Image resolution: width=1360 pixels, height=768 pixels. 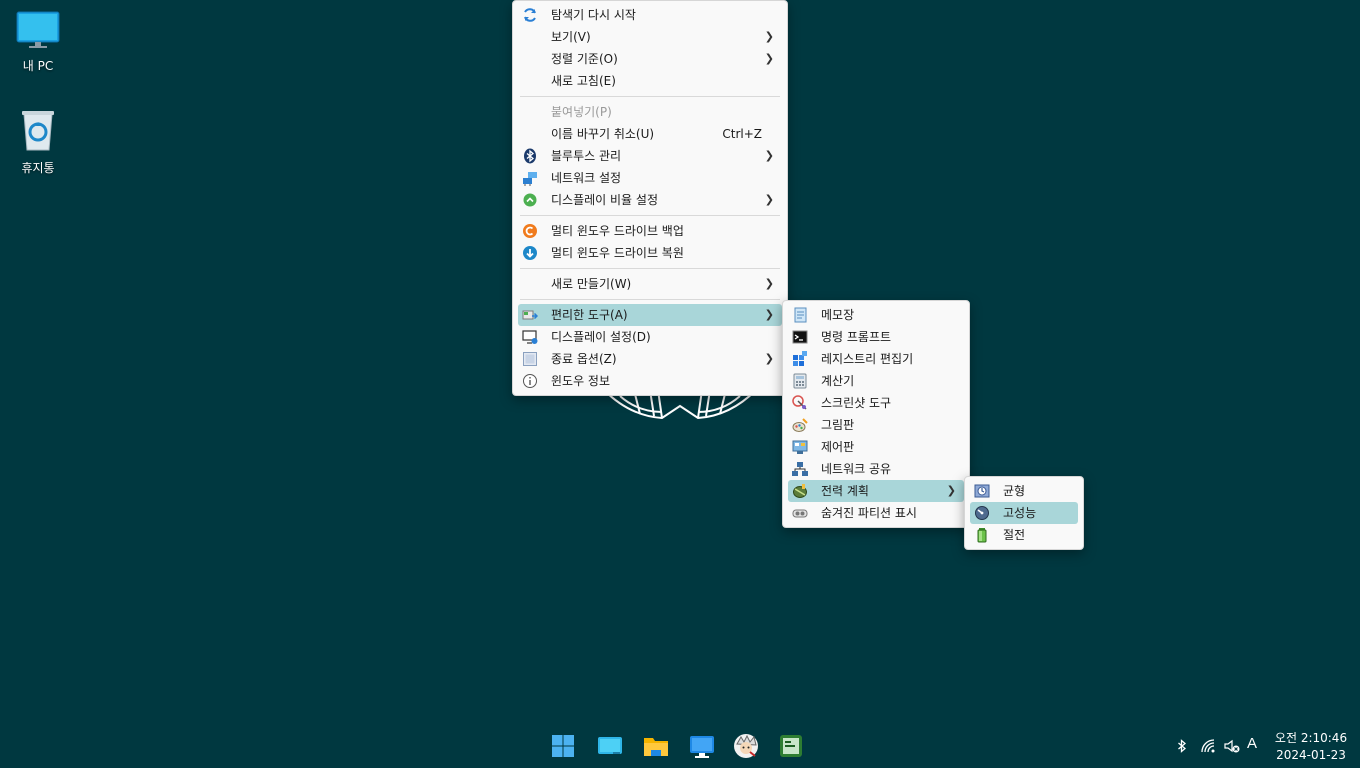 I want to click on taskbar-avatar-app-button, so click(x=746, y=746).